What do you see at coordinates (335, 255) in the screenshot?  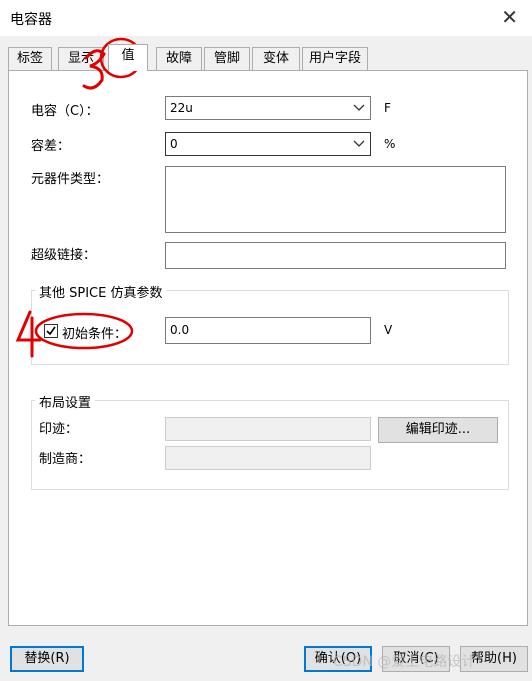 I see `hyperlink-field` at bounding box center [335, 255].